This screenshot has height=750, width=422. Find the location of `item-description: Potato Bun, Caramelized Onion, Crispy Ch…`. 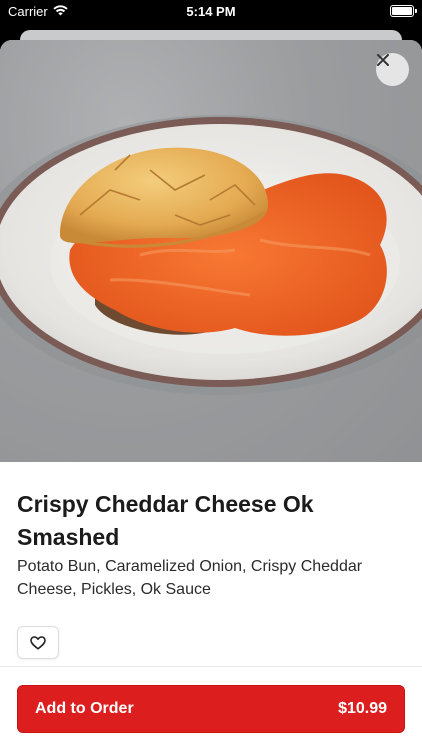

item-description: Potato Bun, Caramelized Onion, Crispy Ch… is located at coordinates (190, 578).